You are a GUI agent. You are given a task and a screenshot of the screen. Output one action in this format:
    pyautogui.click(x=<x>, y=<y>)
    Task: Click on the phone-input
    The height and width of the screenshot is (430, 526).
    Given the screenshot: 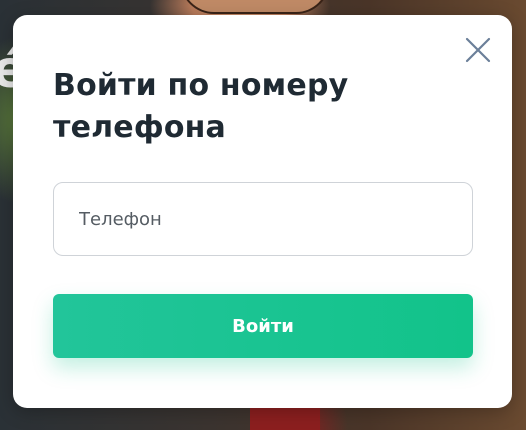 What is the action you would take?
    pyautogui.click(x=263, y=219)
    